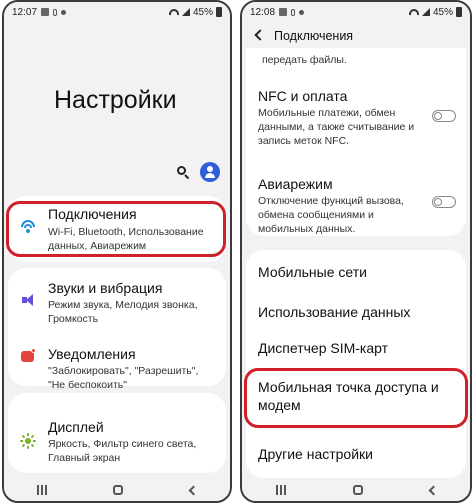 This screenshot has width=474, height=503. Describe the element at coordinates (210, 172) in the screenshot. I see `profile-icon` at that location.